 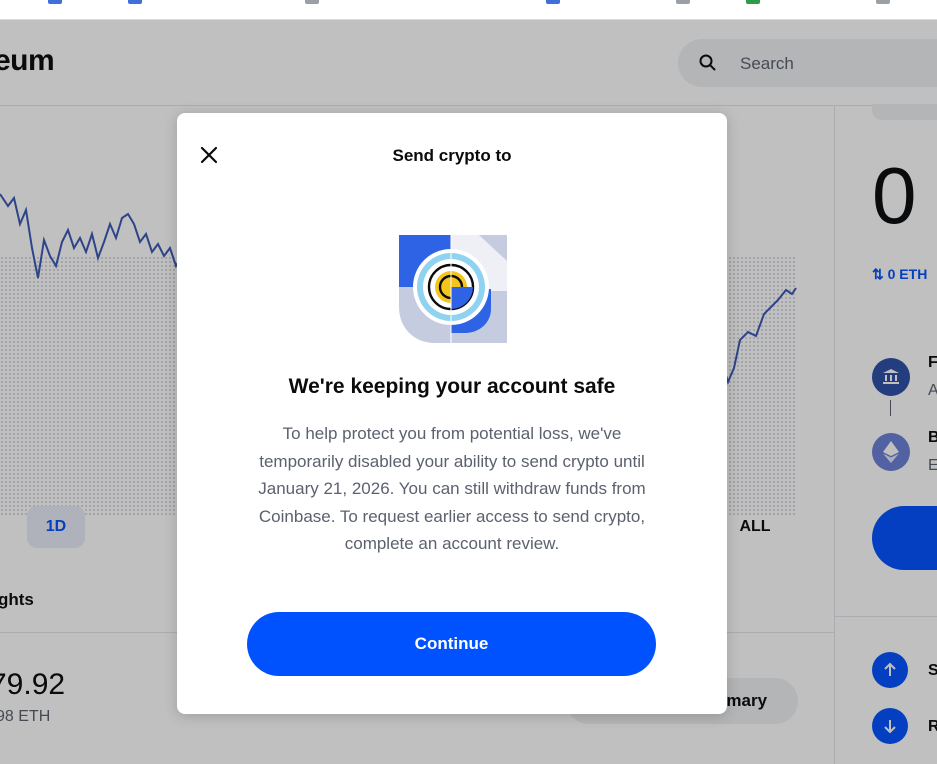 What do you see at coordinates (452, 155) in the screenshot?
I see `modal-title: Send crypto to` at bounding box center [452, 155].